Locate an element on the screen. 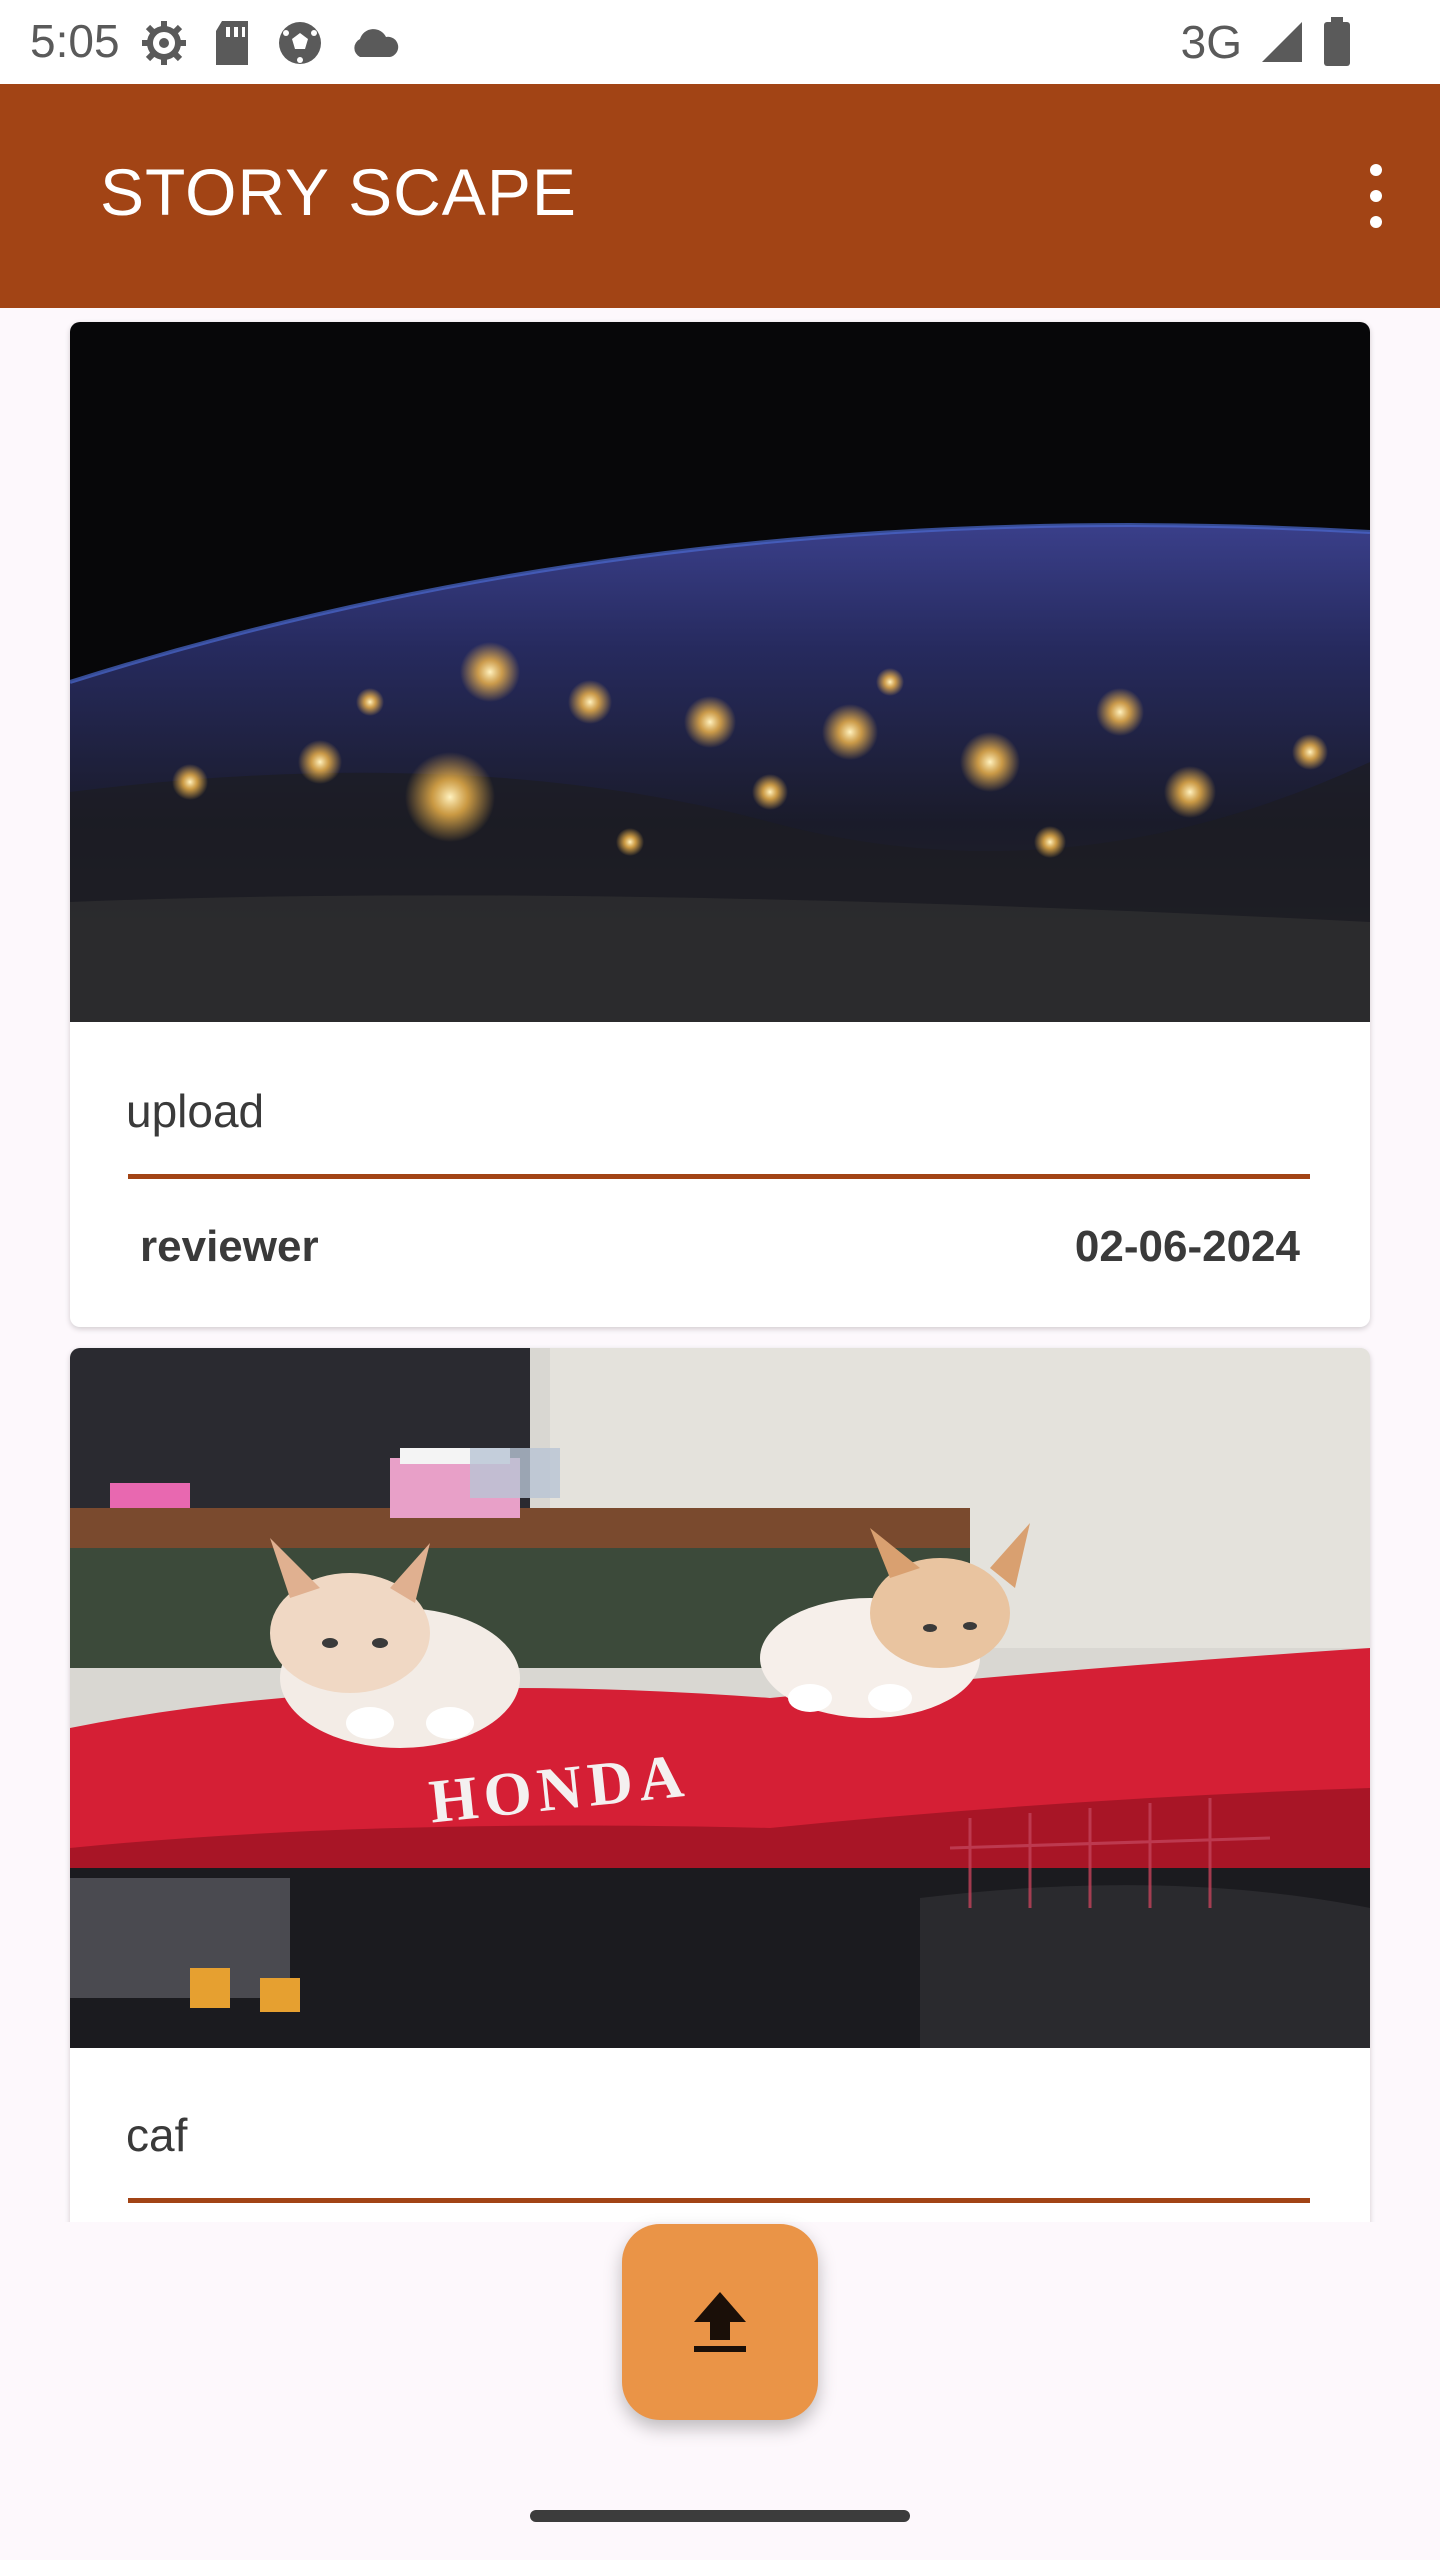 The width and height of the screenshot is (1440, 2560). battery-icon is located at coordinates (1337, 41).